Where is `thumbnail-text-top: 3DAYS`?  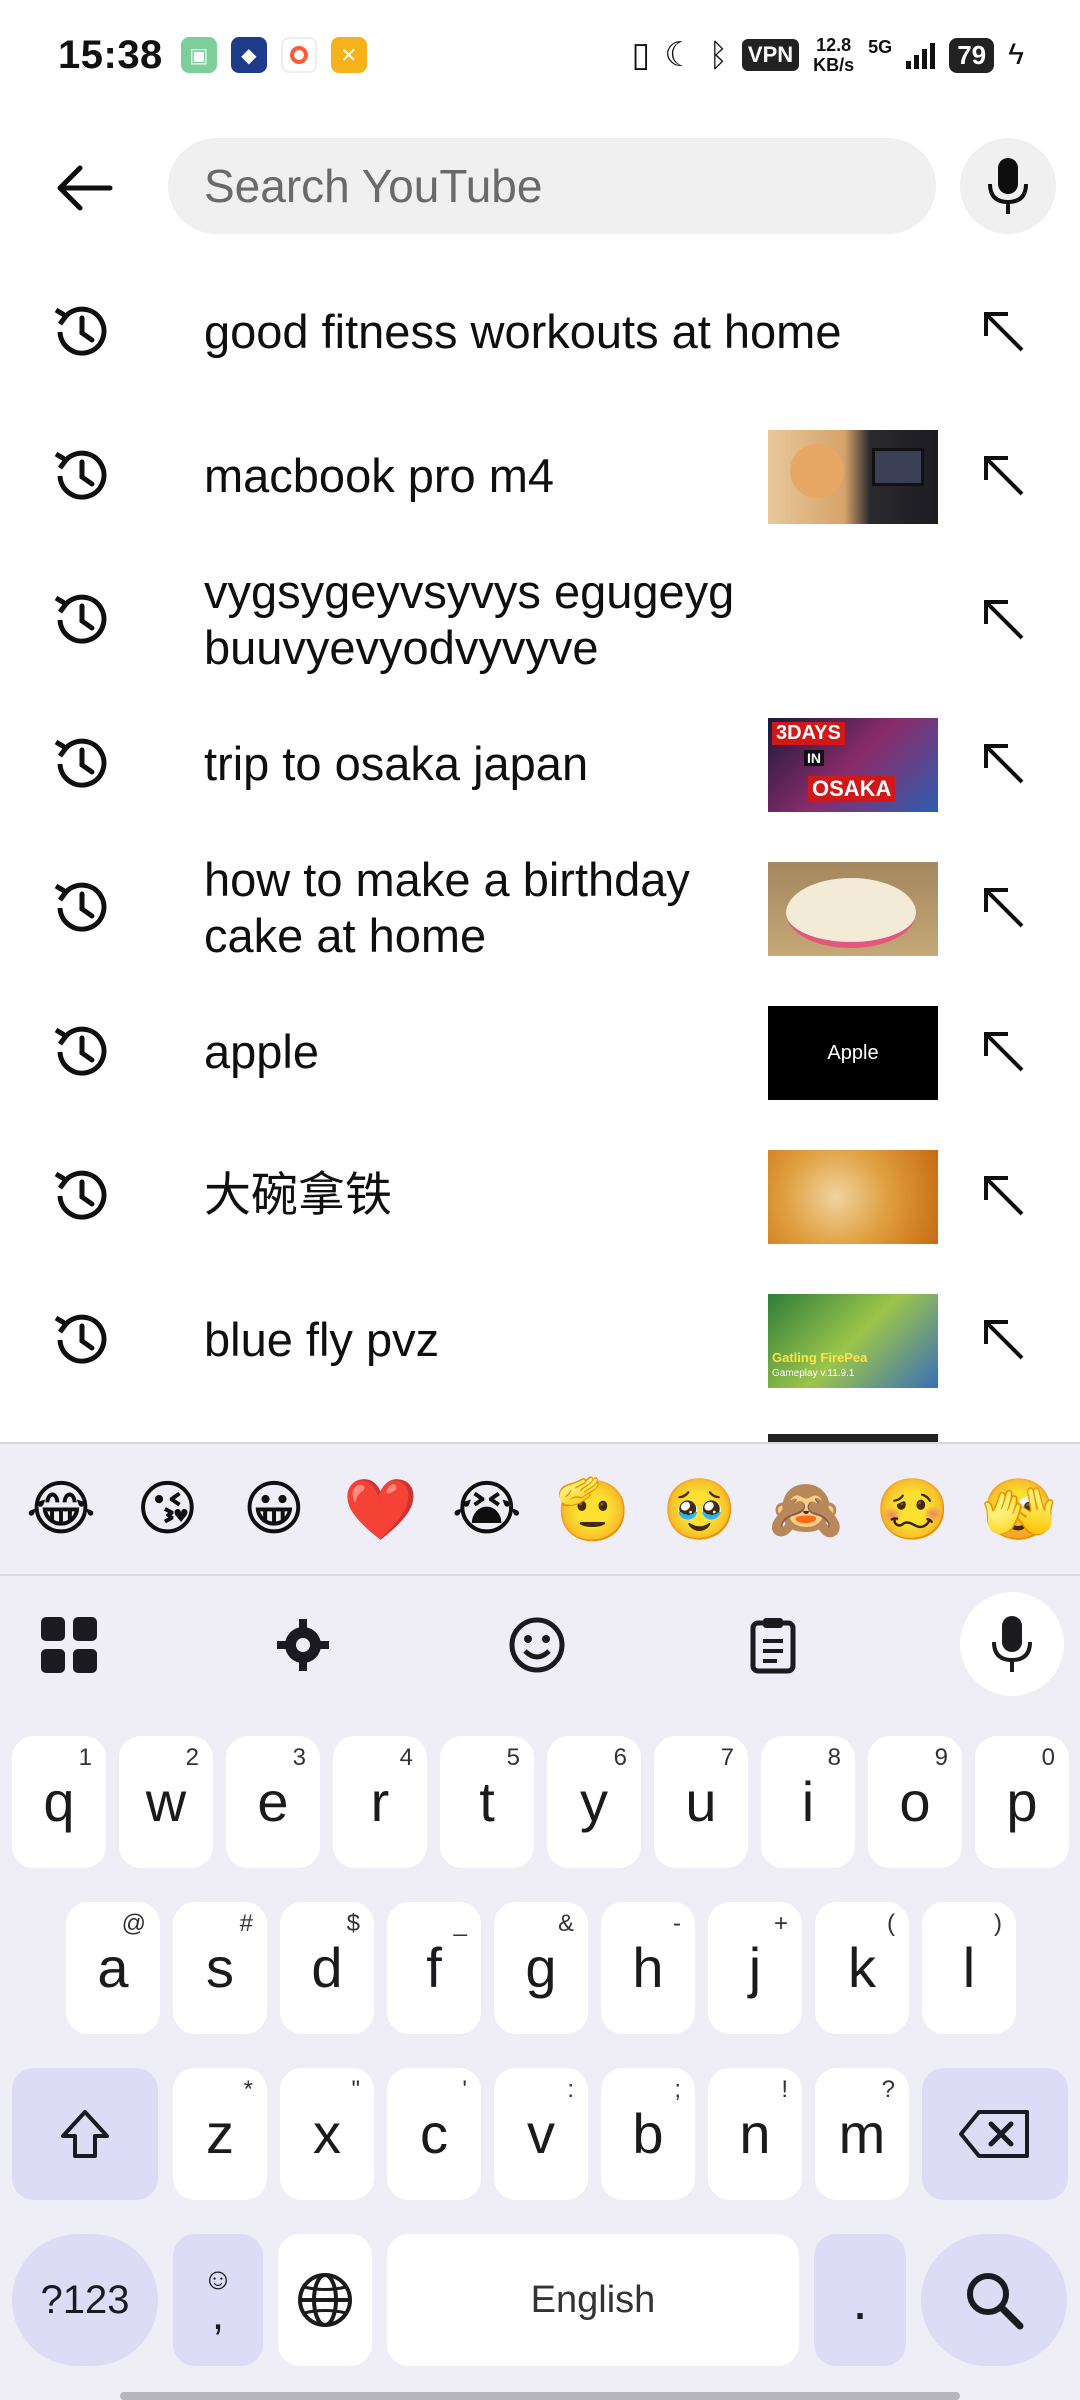
thumbnail-text-top: 3DAYS is located at coordinates (808, 733).